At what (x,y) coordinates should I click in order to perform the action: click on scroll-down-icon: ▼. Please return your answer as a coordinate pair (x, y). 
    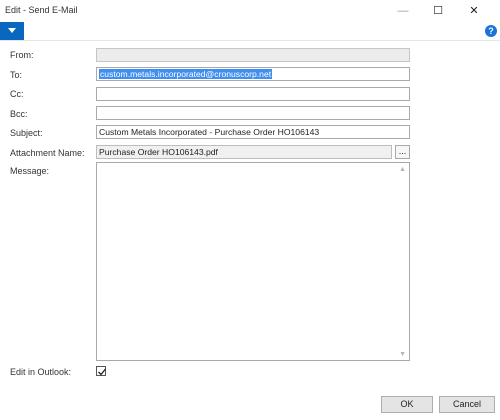
    Looking at the image, I should click on (402, 354).